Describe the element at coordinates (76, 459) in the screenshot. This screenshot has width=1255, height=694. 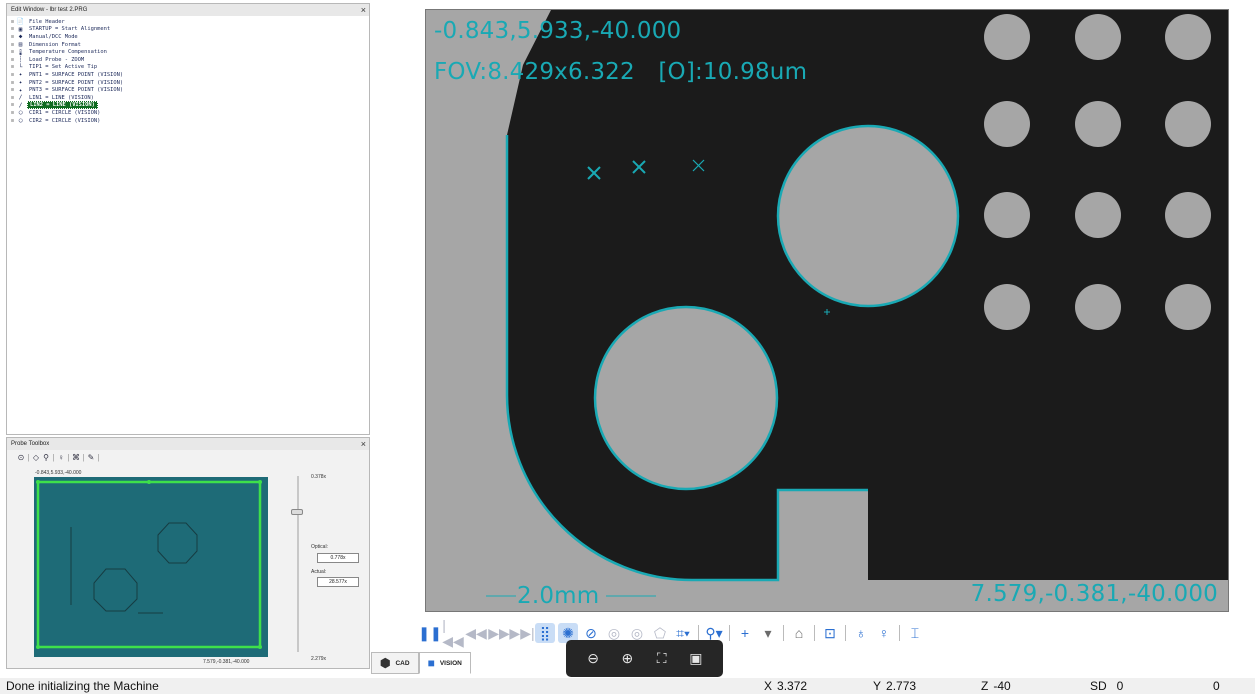
I see `probe-tool-icon: ⌘` at that location.